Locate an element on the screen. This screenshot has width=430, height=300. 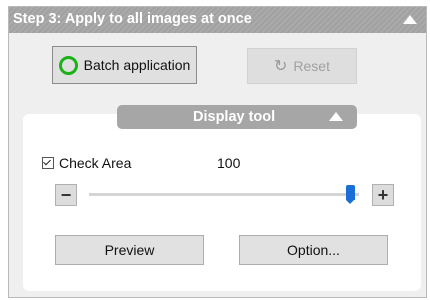
batch-application-label: Batch application is located at coordinates (137, 65).